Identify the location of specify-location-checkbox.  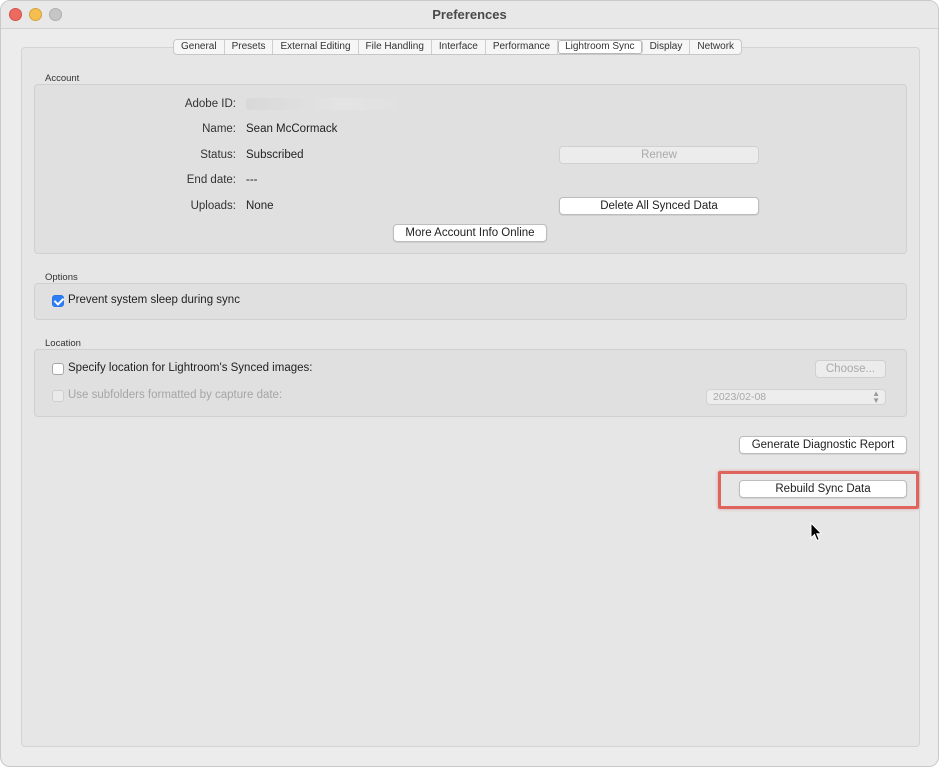
(58, 369).